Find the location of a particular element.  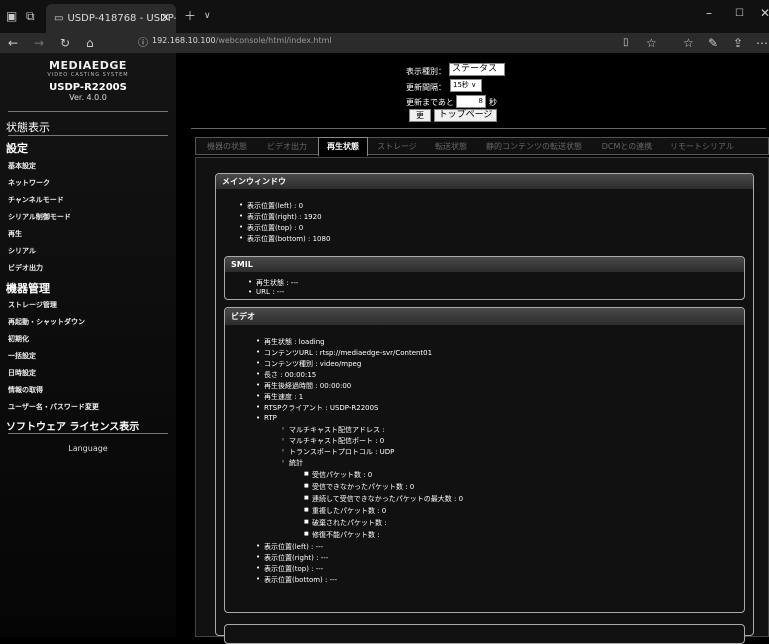

tab-transfer-status: 転送状態 is located at coordinates (451, 146).